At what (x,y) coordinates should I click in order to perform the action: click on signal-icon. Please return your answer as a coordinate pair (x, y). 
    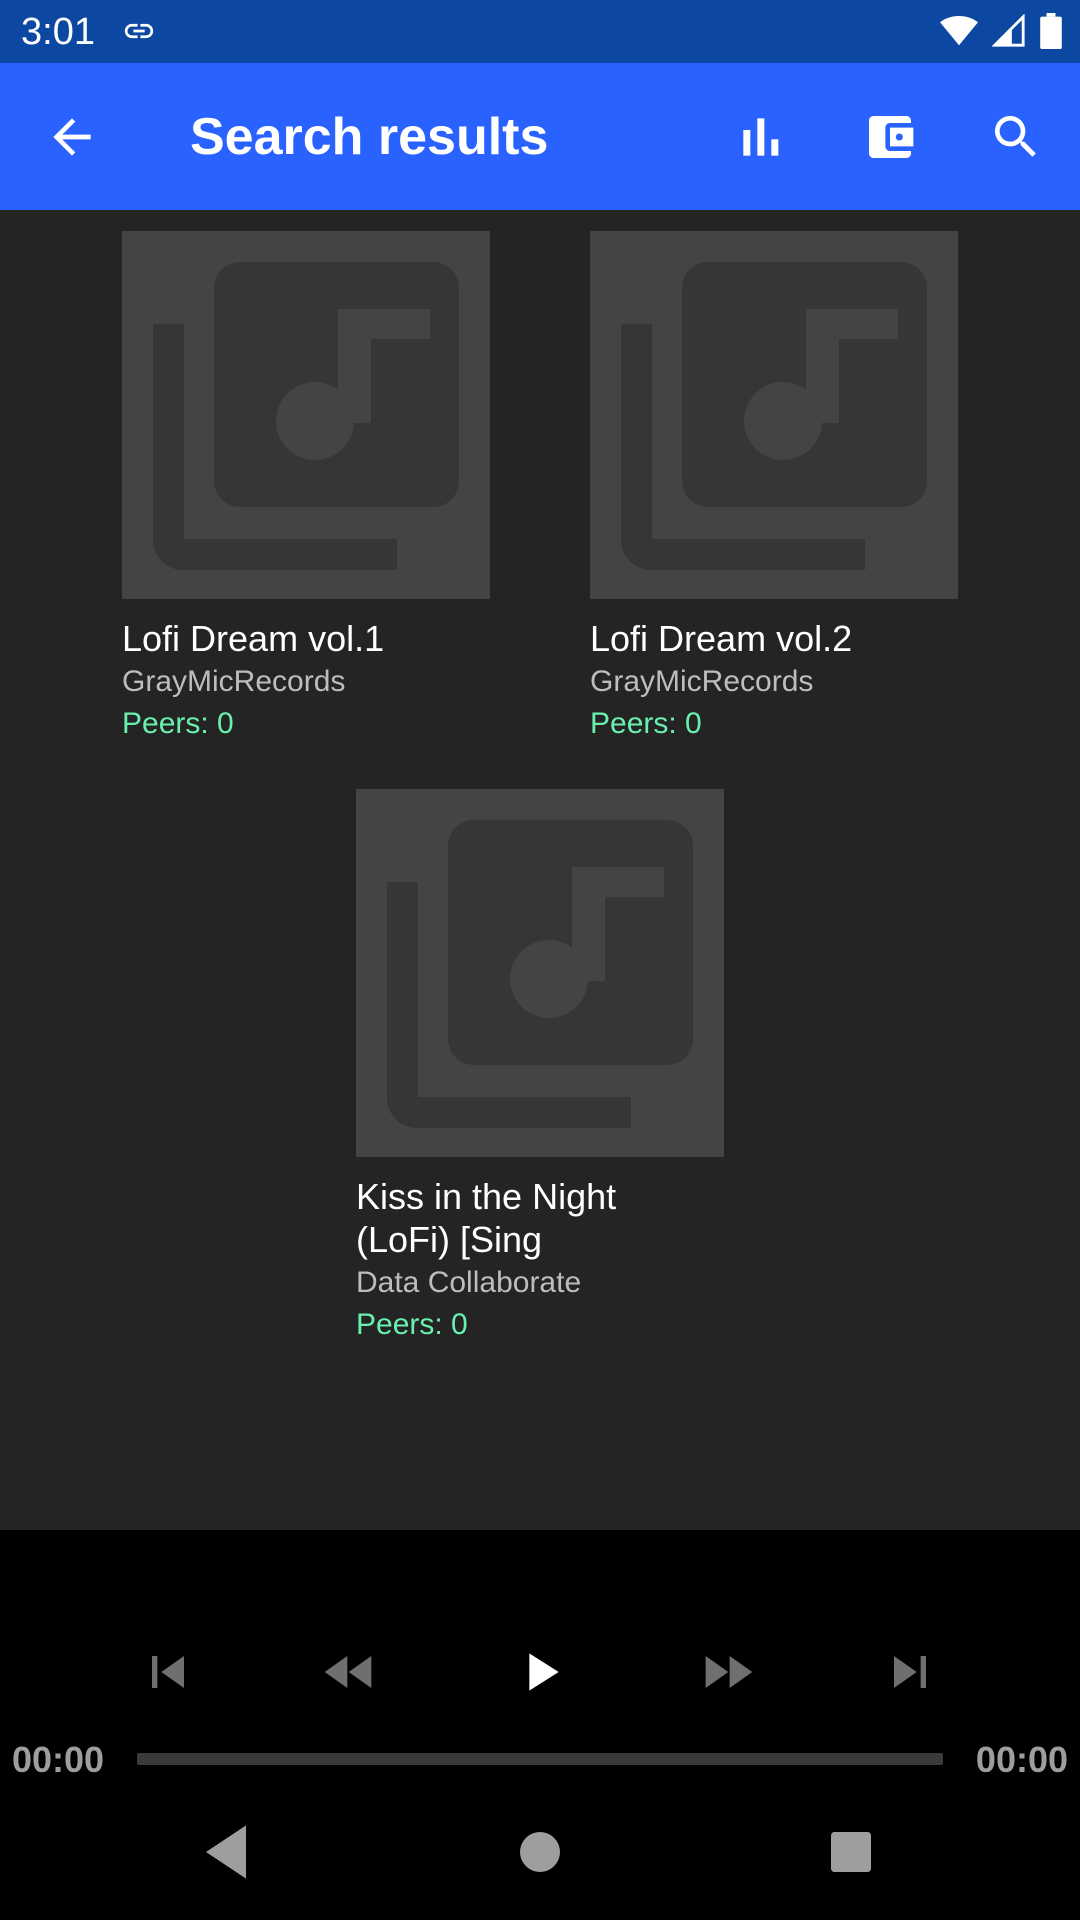
    Looking at the image, I should click on (1008, 30).